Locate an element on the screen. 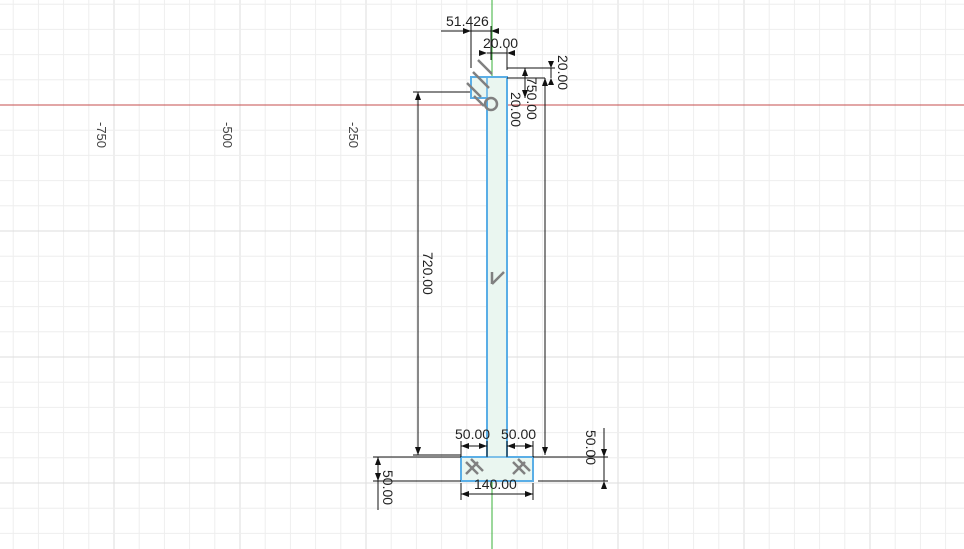 The image size is (964, 549). dim-web-top-offset: 20.00 is located at coordinates (516, 109).